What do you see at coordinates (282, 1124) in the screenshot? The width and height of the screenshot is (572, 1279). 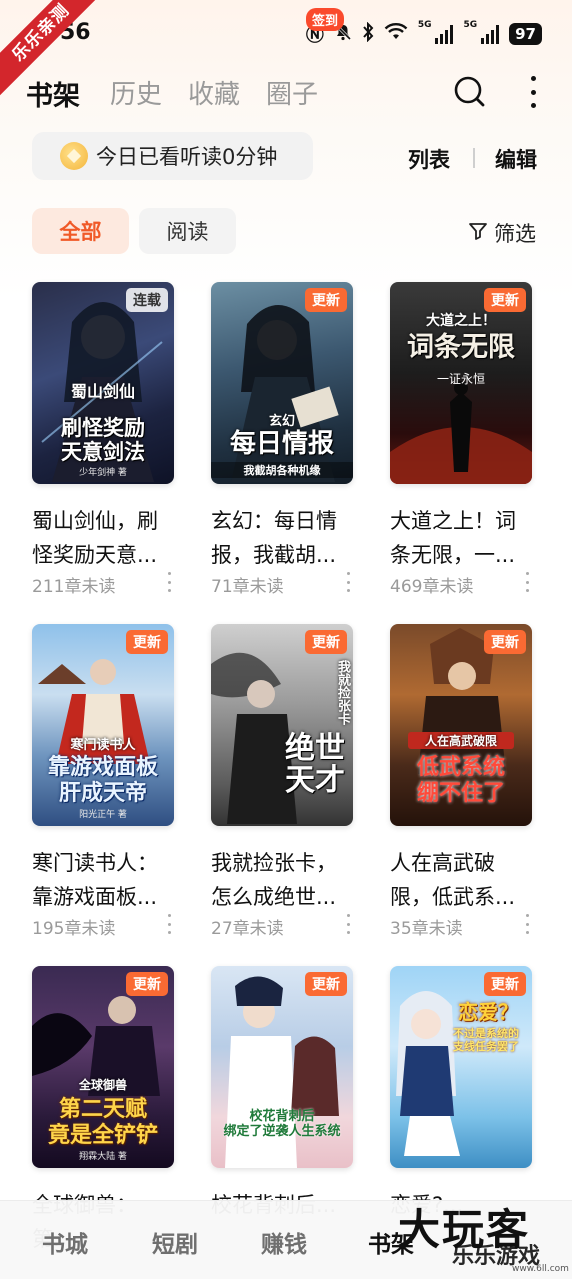 I see `cover-title: 校花背刺后 绑定了逆袭人生系统` at bounding box center [282, 1124].